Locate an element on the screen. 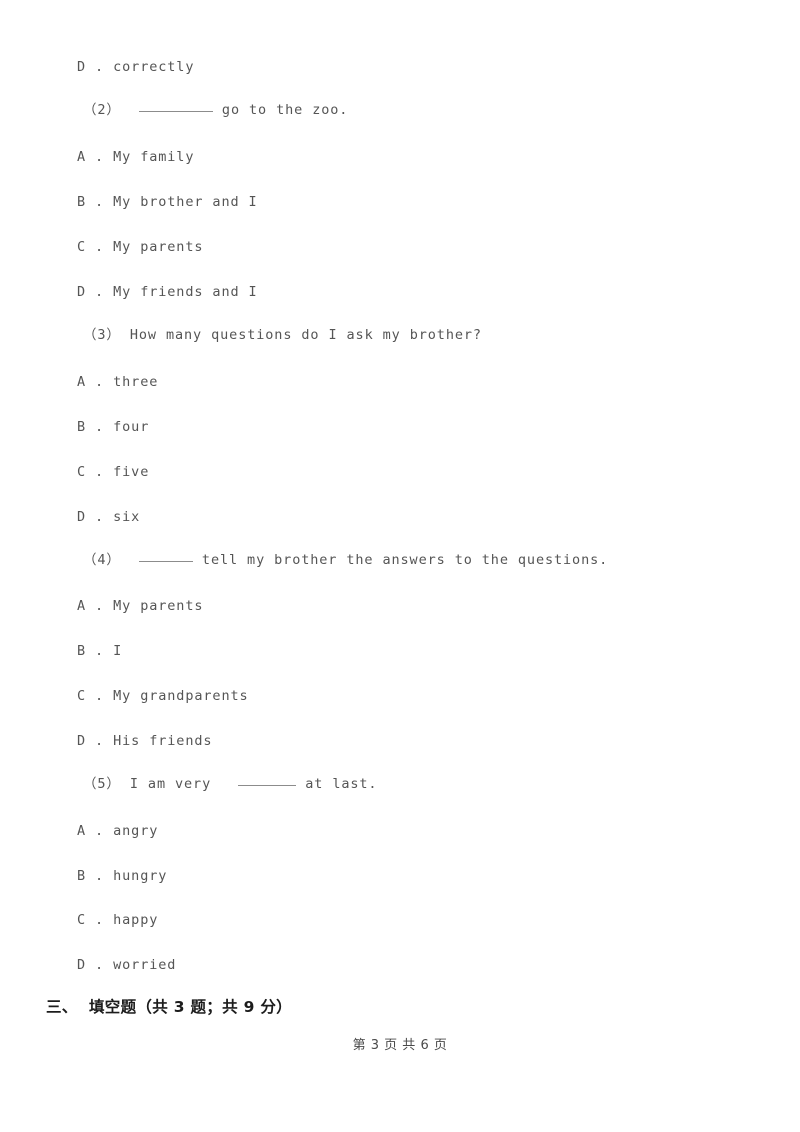 This screenshot has height=1132, width=800. question-text-before-blank: I am very is located at coordinates (170, 784).